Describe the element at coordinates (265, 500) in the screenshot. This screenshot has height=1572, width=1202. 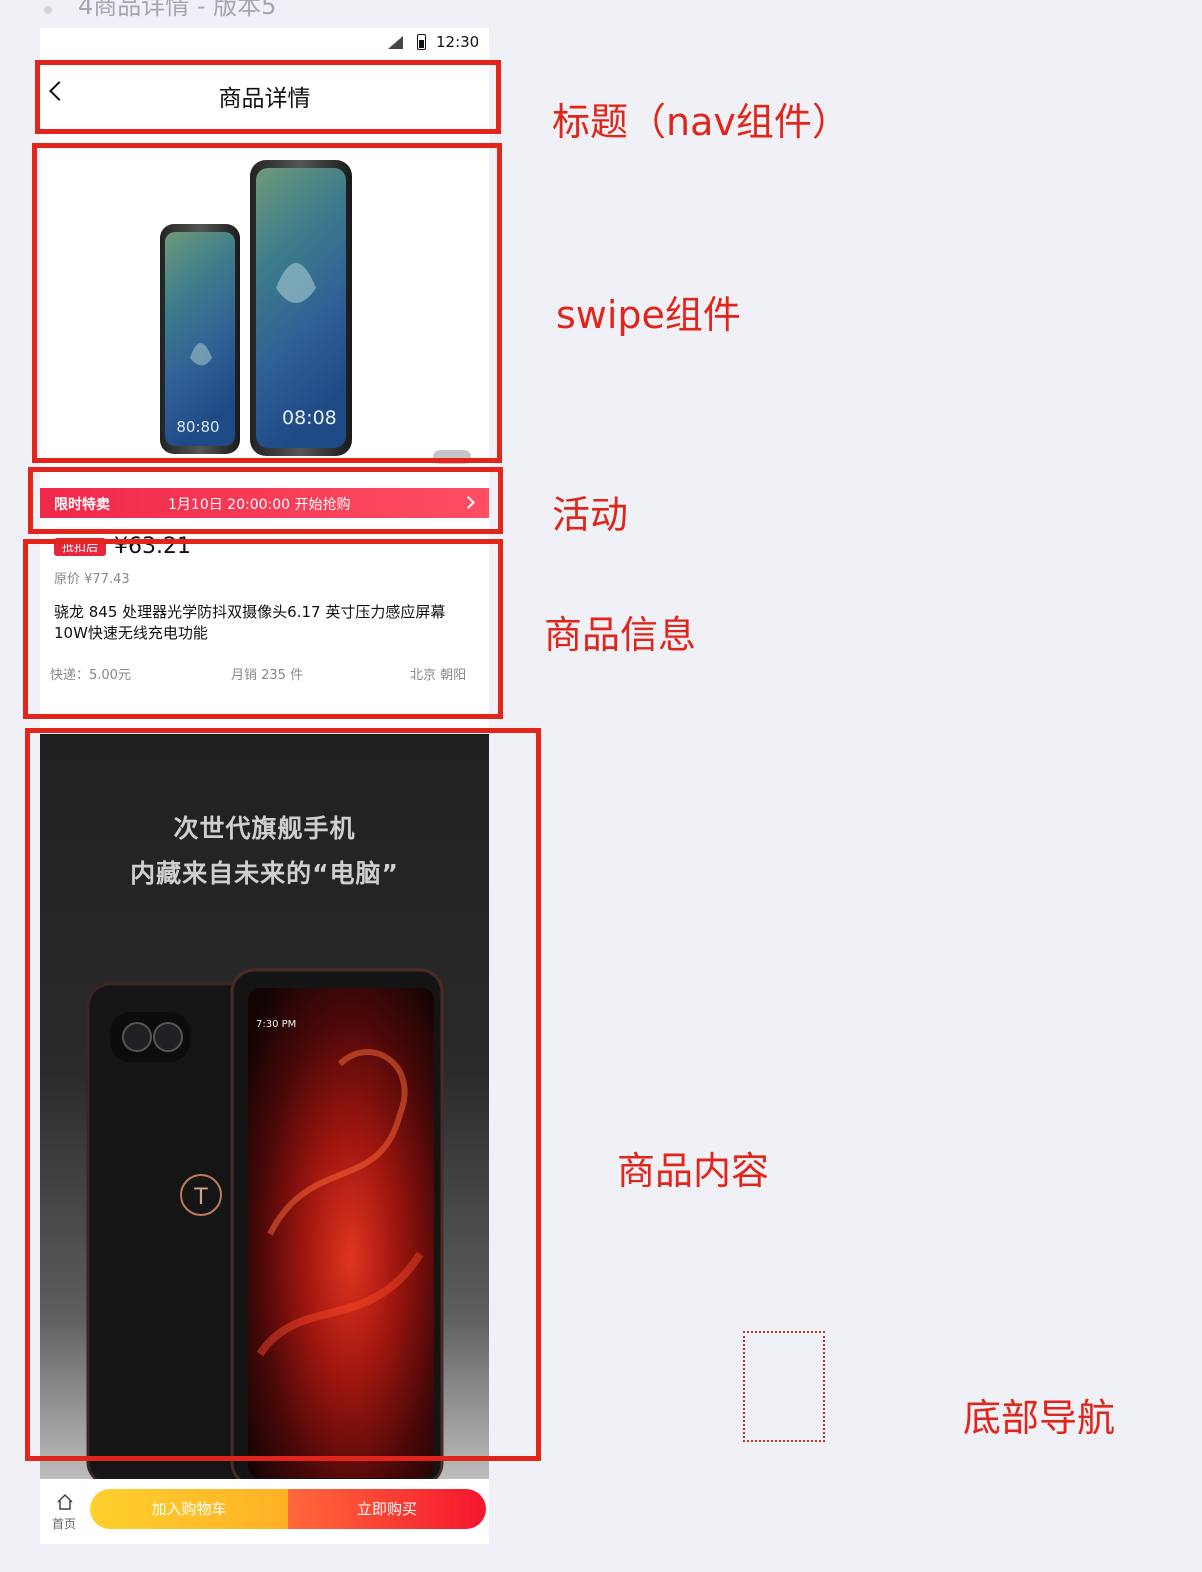
I see `annotation-box-activity` at that location.